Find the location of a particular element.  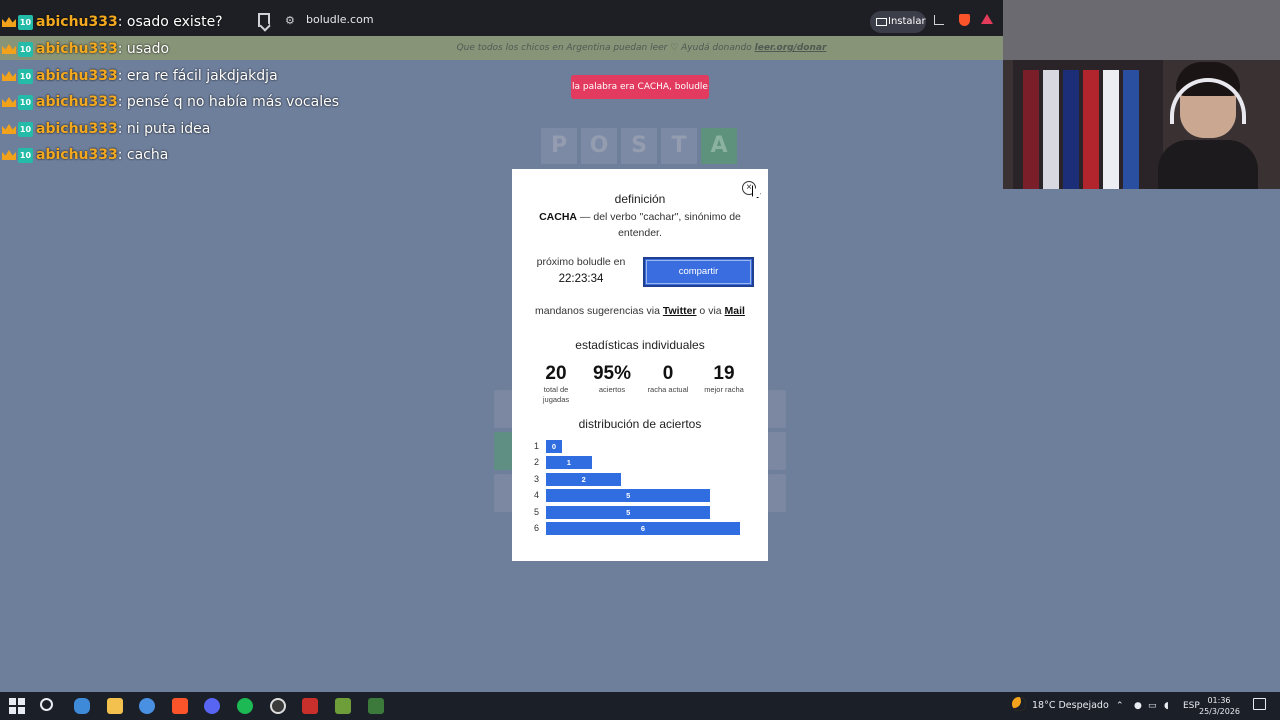

notification-icon is located at coordinates (1259, 704).